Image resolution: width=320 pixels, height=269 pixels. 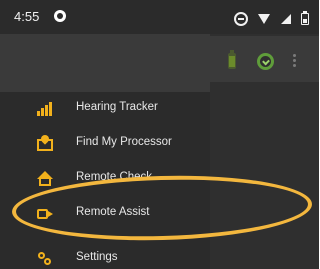 I want to click on menu-item-remote-check: Remote Check, so click(x=105, y=179).